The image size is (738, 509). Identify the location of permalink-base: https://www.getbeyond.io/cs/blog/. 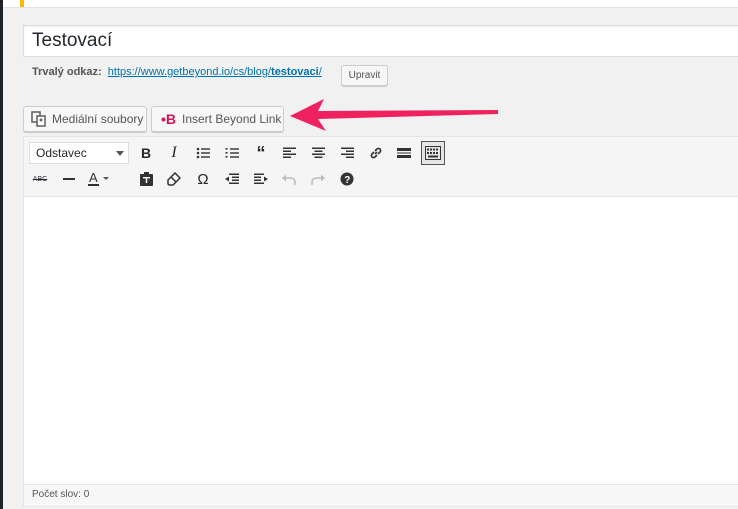
(189, 72).